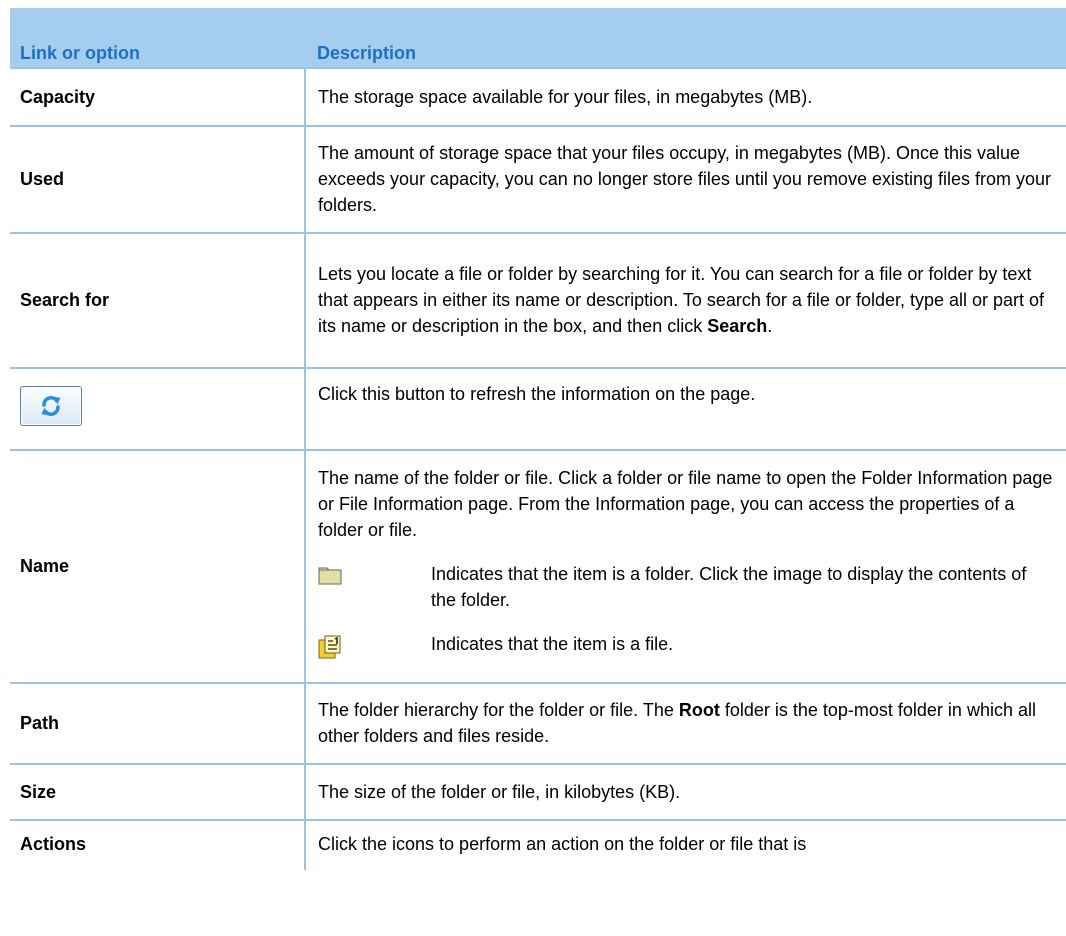 The height and width of the screenshot is (936, 1066). I want to click on term-used: Used, so click(158, 180).